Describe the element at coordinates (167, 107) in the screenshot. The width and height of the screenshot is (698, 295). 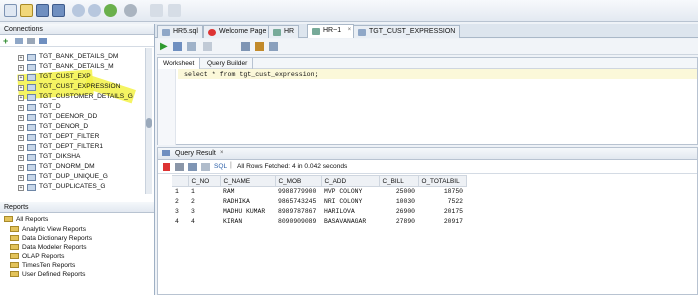
I see `line-gutter` at that location.